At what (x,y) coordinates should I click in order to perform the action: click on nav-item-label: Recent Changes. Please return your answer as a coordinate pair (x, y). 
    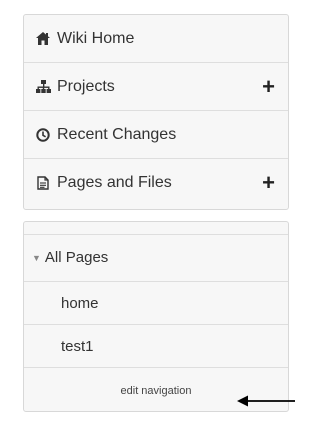
    Looking at the image, I should click on (117, 134).